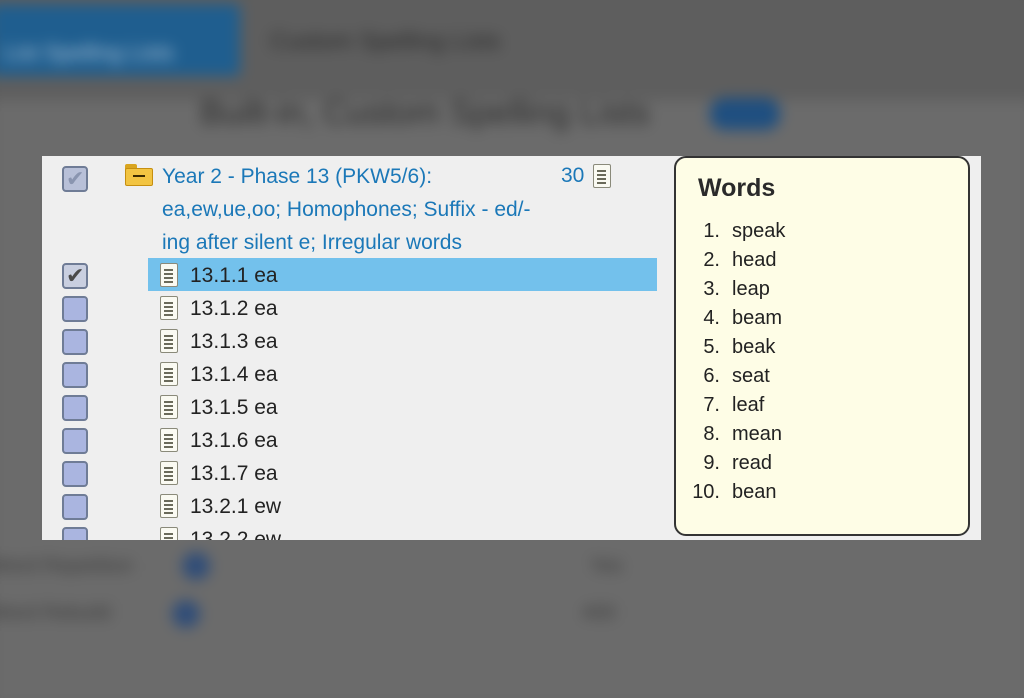  Describe the element at coordinates (573, 175) in the screenshot. I see `folder-word-count: 30` at that location.